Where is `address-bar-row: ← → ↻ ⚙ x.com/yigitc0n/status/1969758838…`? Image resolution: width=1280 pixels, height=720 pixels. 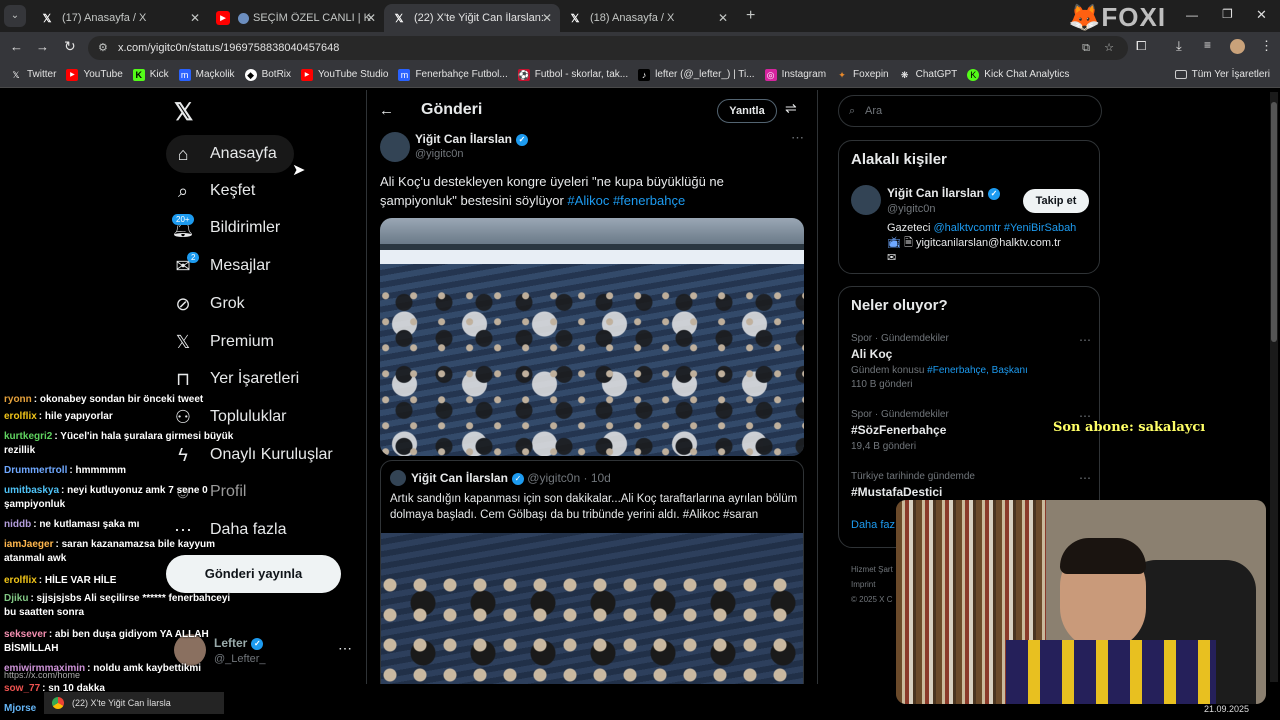
address-bar-row: ← → ↻ ⚙ x.com/yigitc0n/status/1969758838… is located at coordinates (640, 47).